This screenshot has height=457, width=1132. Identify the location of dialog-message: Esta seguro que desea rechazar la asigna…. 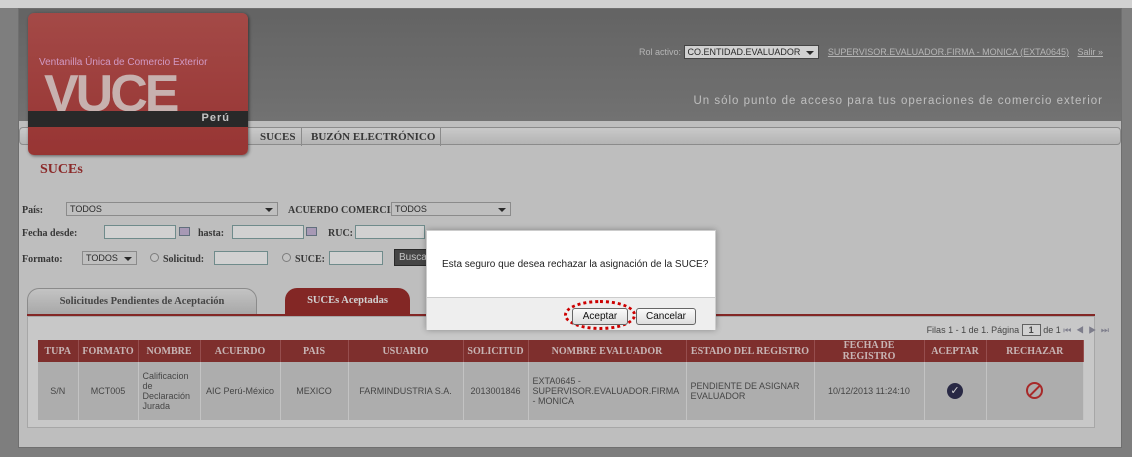
(575, 264).